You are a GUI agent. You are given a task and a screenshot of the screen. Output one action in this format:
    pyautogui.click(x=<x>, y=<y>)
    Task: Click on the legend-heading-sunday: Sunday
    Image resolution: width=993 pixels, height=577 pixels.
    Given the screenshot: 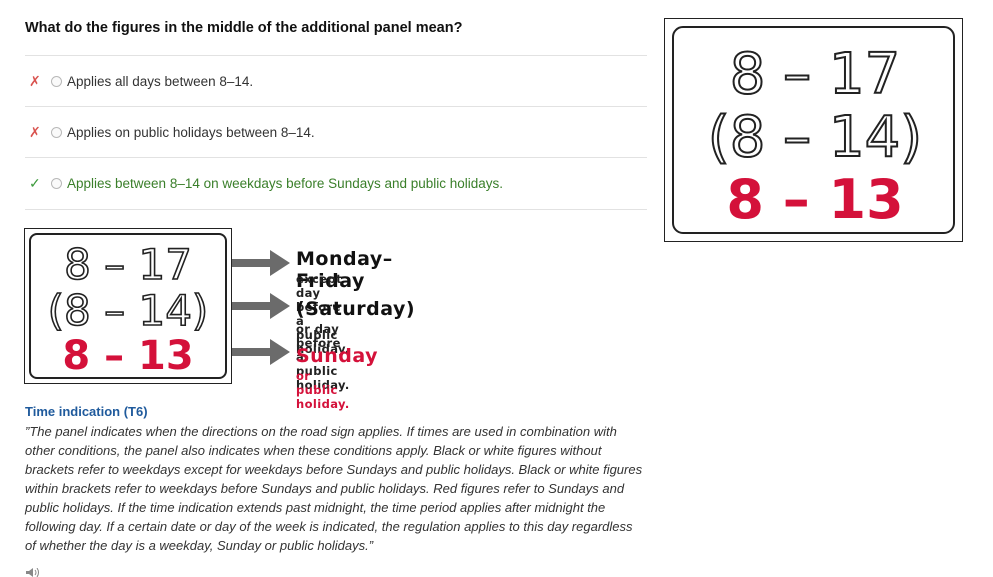 What is the action you would take?
    pyautogui.click(x=337, y=356)
    